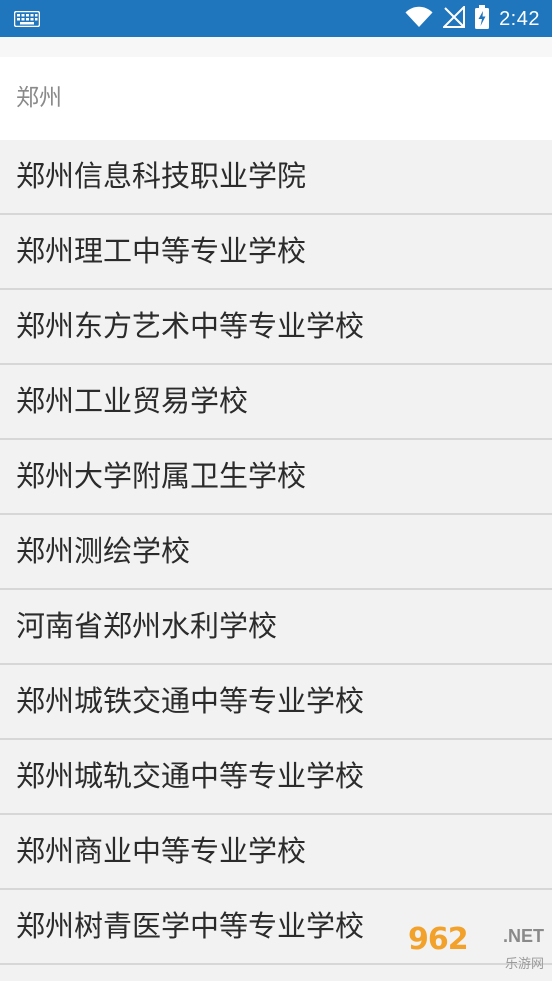 This screenshot has height=981, width=552. I want to click on list-item: 郑州测绘学校, so click(276, 552).